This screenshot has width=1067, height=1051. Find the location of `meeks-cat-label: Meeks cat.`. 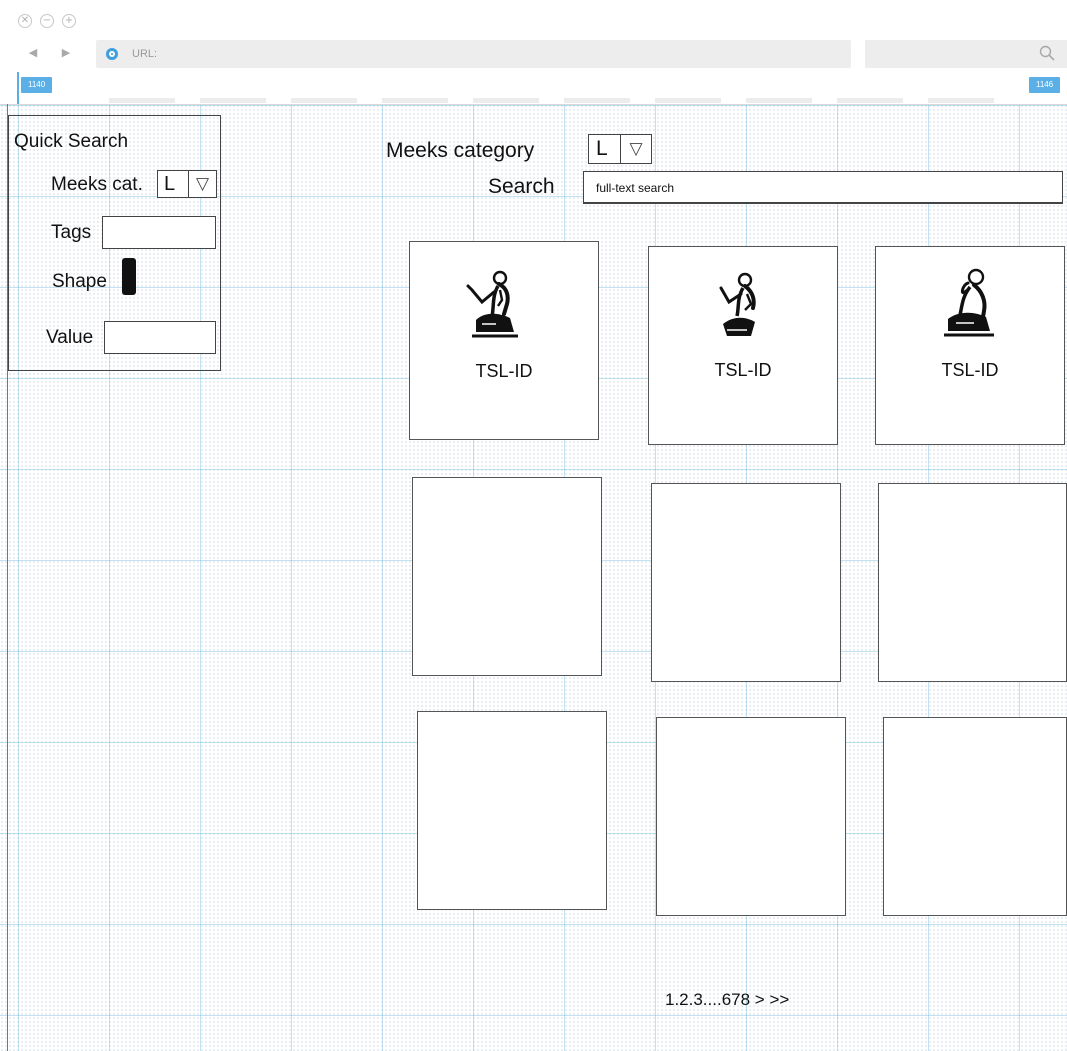

meeks-cat-label: Meeks cat. is located at coordinates (97, 184).